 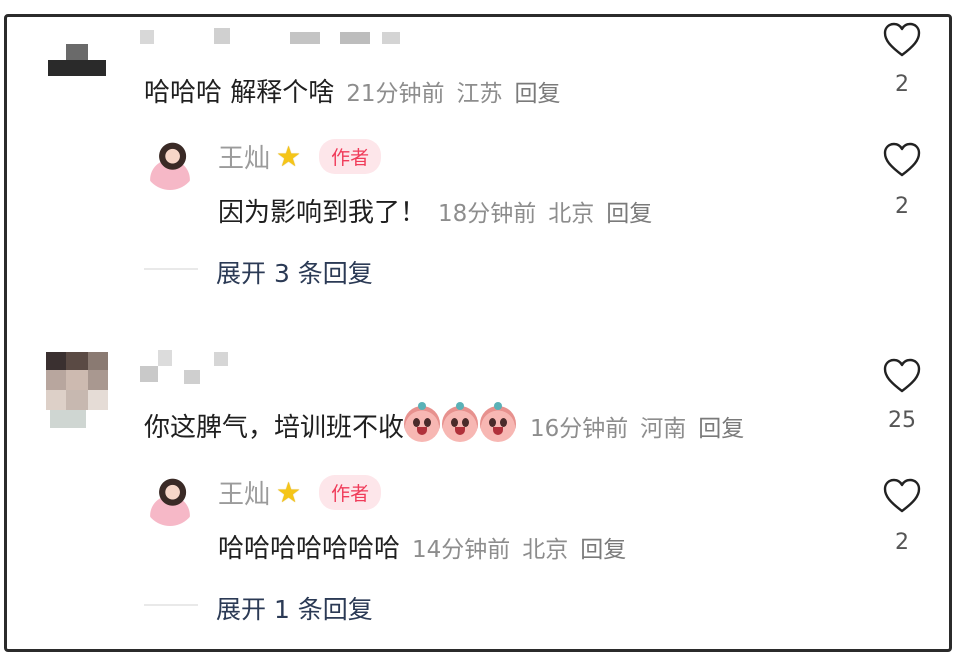 I want to click on comment-1-row: 哈哈哈 解释个啥 21分钟前 江苏 回复, so click(x=352, y=90).